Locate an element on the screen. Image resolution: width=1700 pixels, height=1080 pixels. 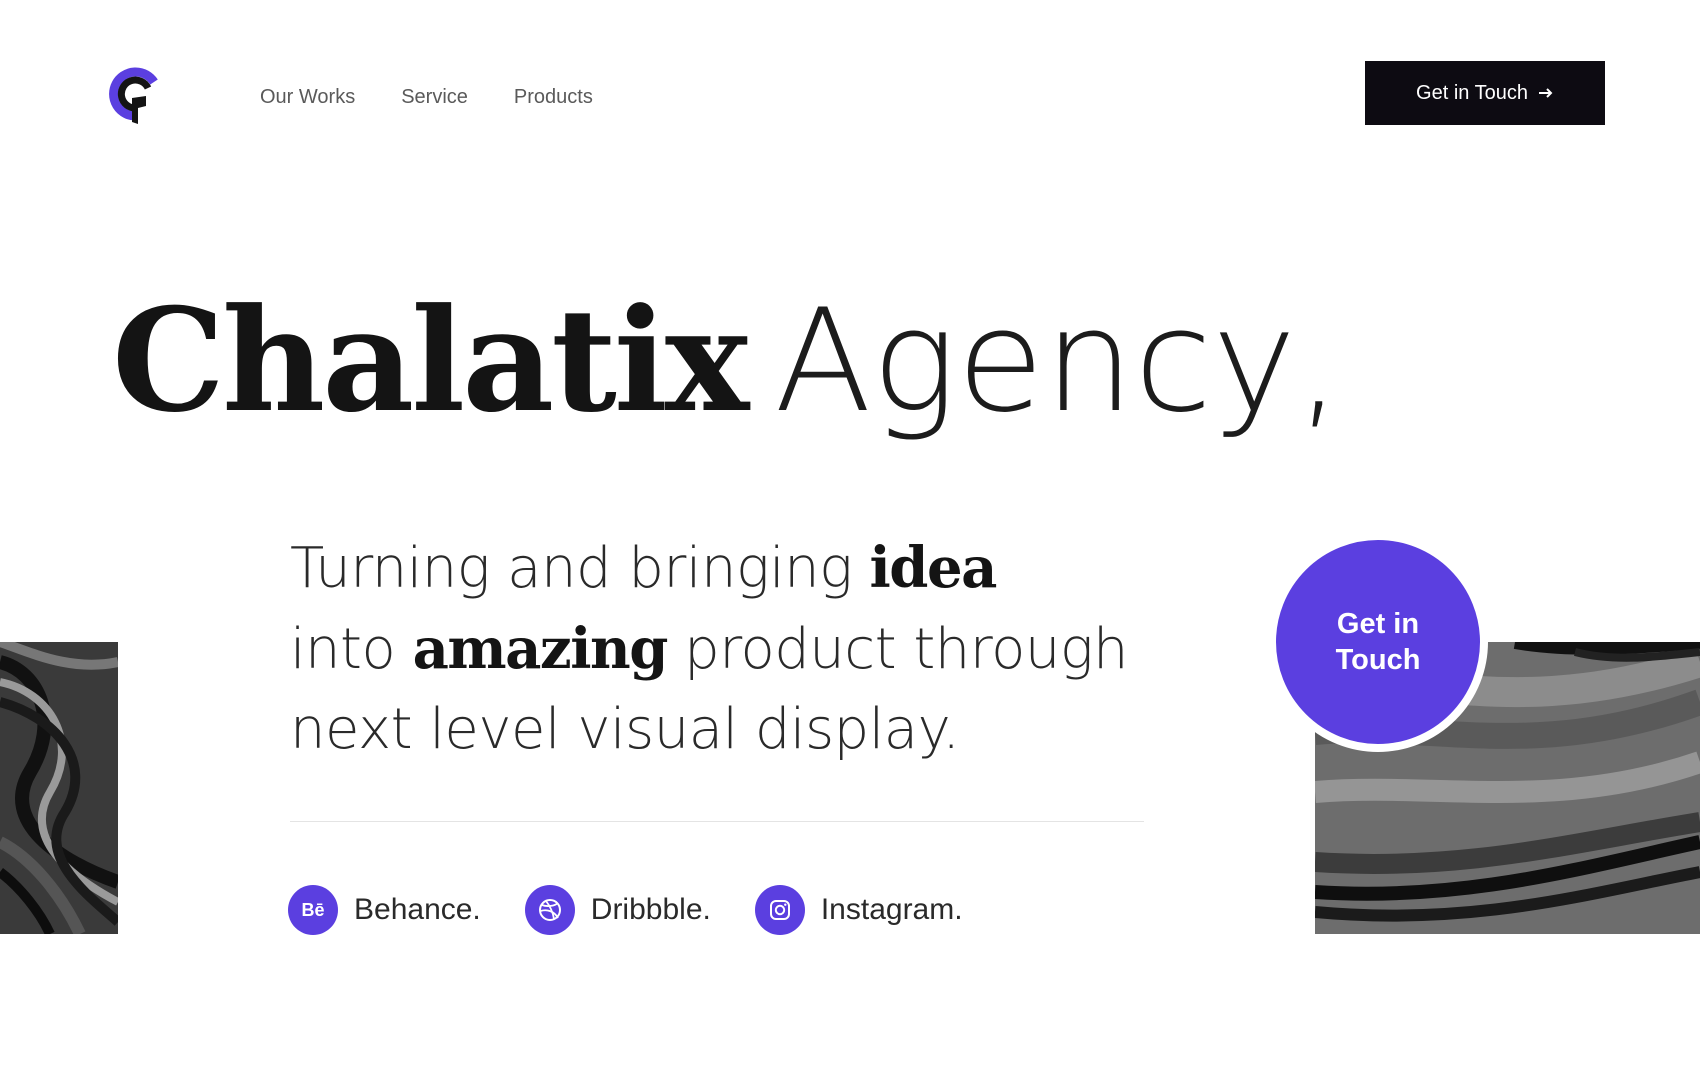
get-in-touch-label: Get in Touch is located at coordinates (1472, 92).